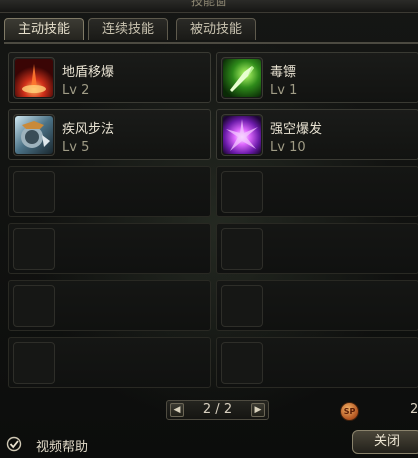 This screenshot has height=458, width=418. Describe the element at coordinates (385, 442) in the screenshot. I see `close-button: 关闭` at that location.